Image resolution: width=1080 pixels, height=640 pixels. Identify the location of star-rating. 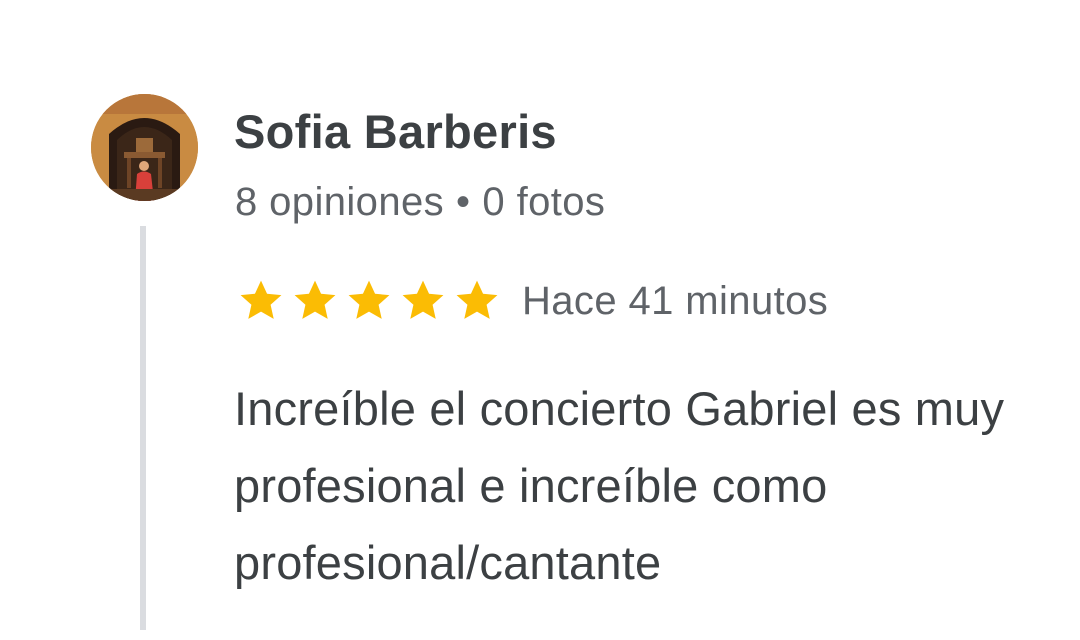
(369, 301).